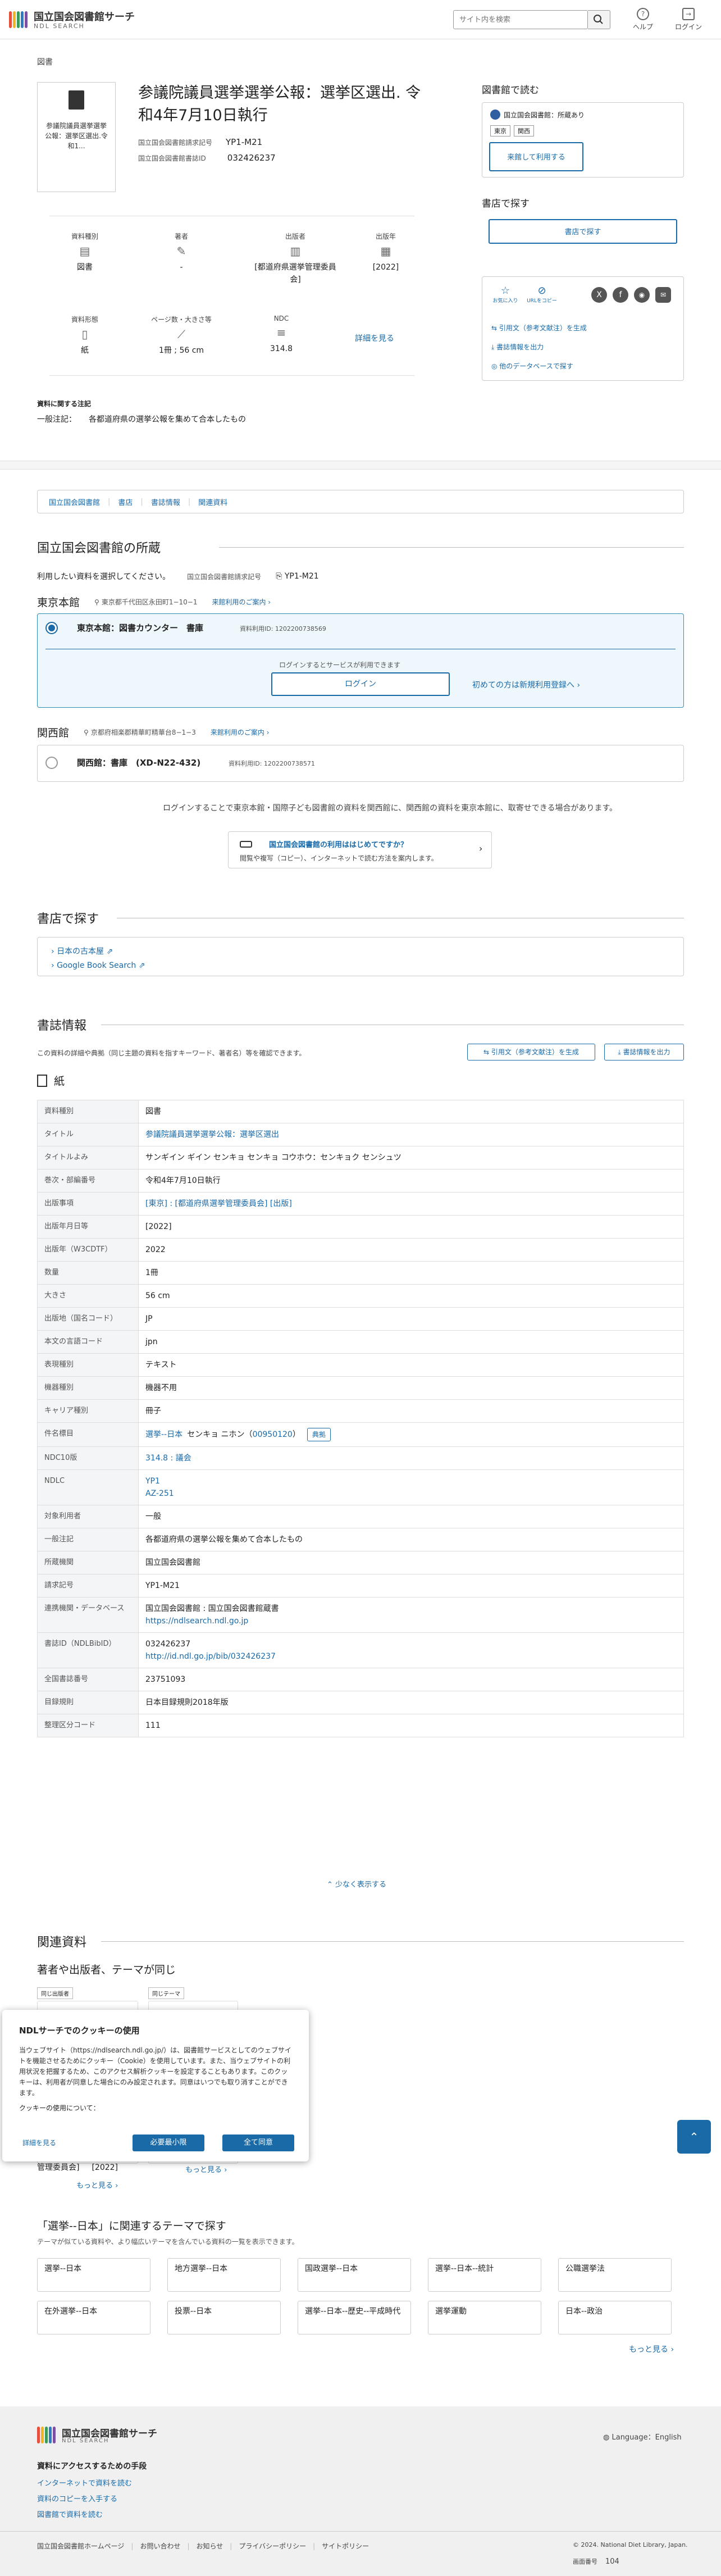 Image resolution: width=721 pixels, height=2576 pixels. Describe the element at coordinates (74, 502) in the screenshot. I see `tab-ndl: 国立国会図書館` at that location.